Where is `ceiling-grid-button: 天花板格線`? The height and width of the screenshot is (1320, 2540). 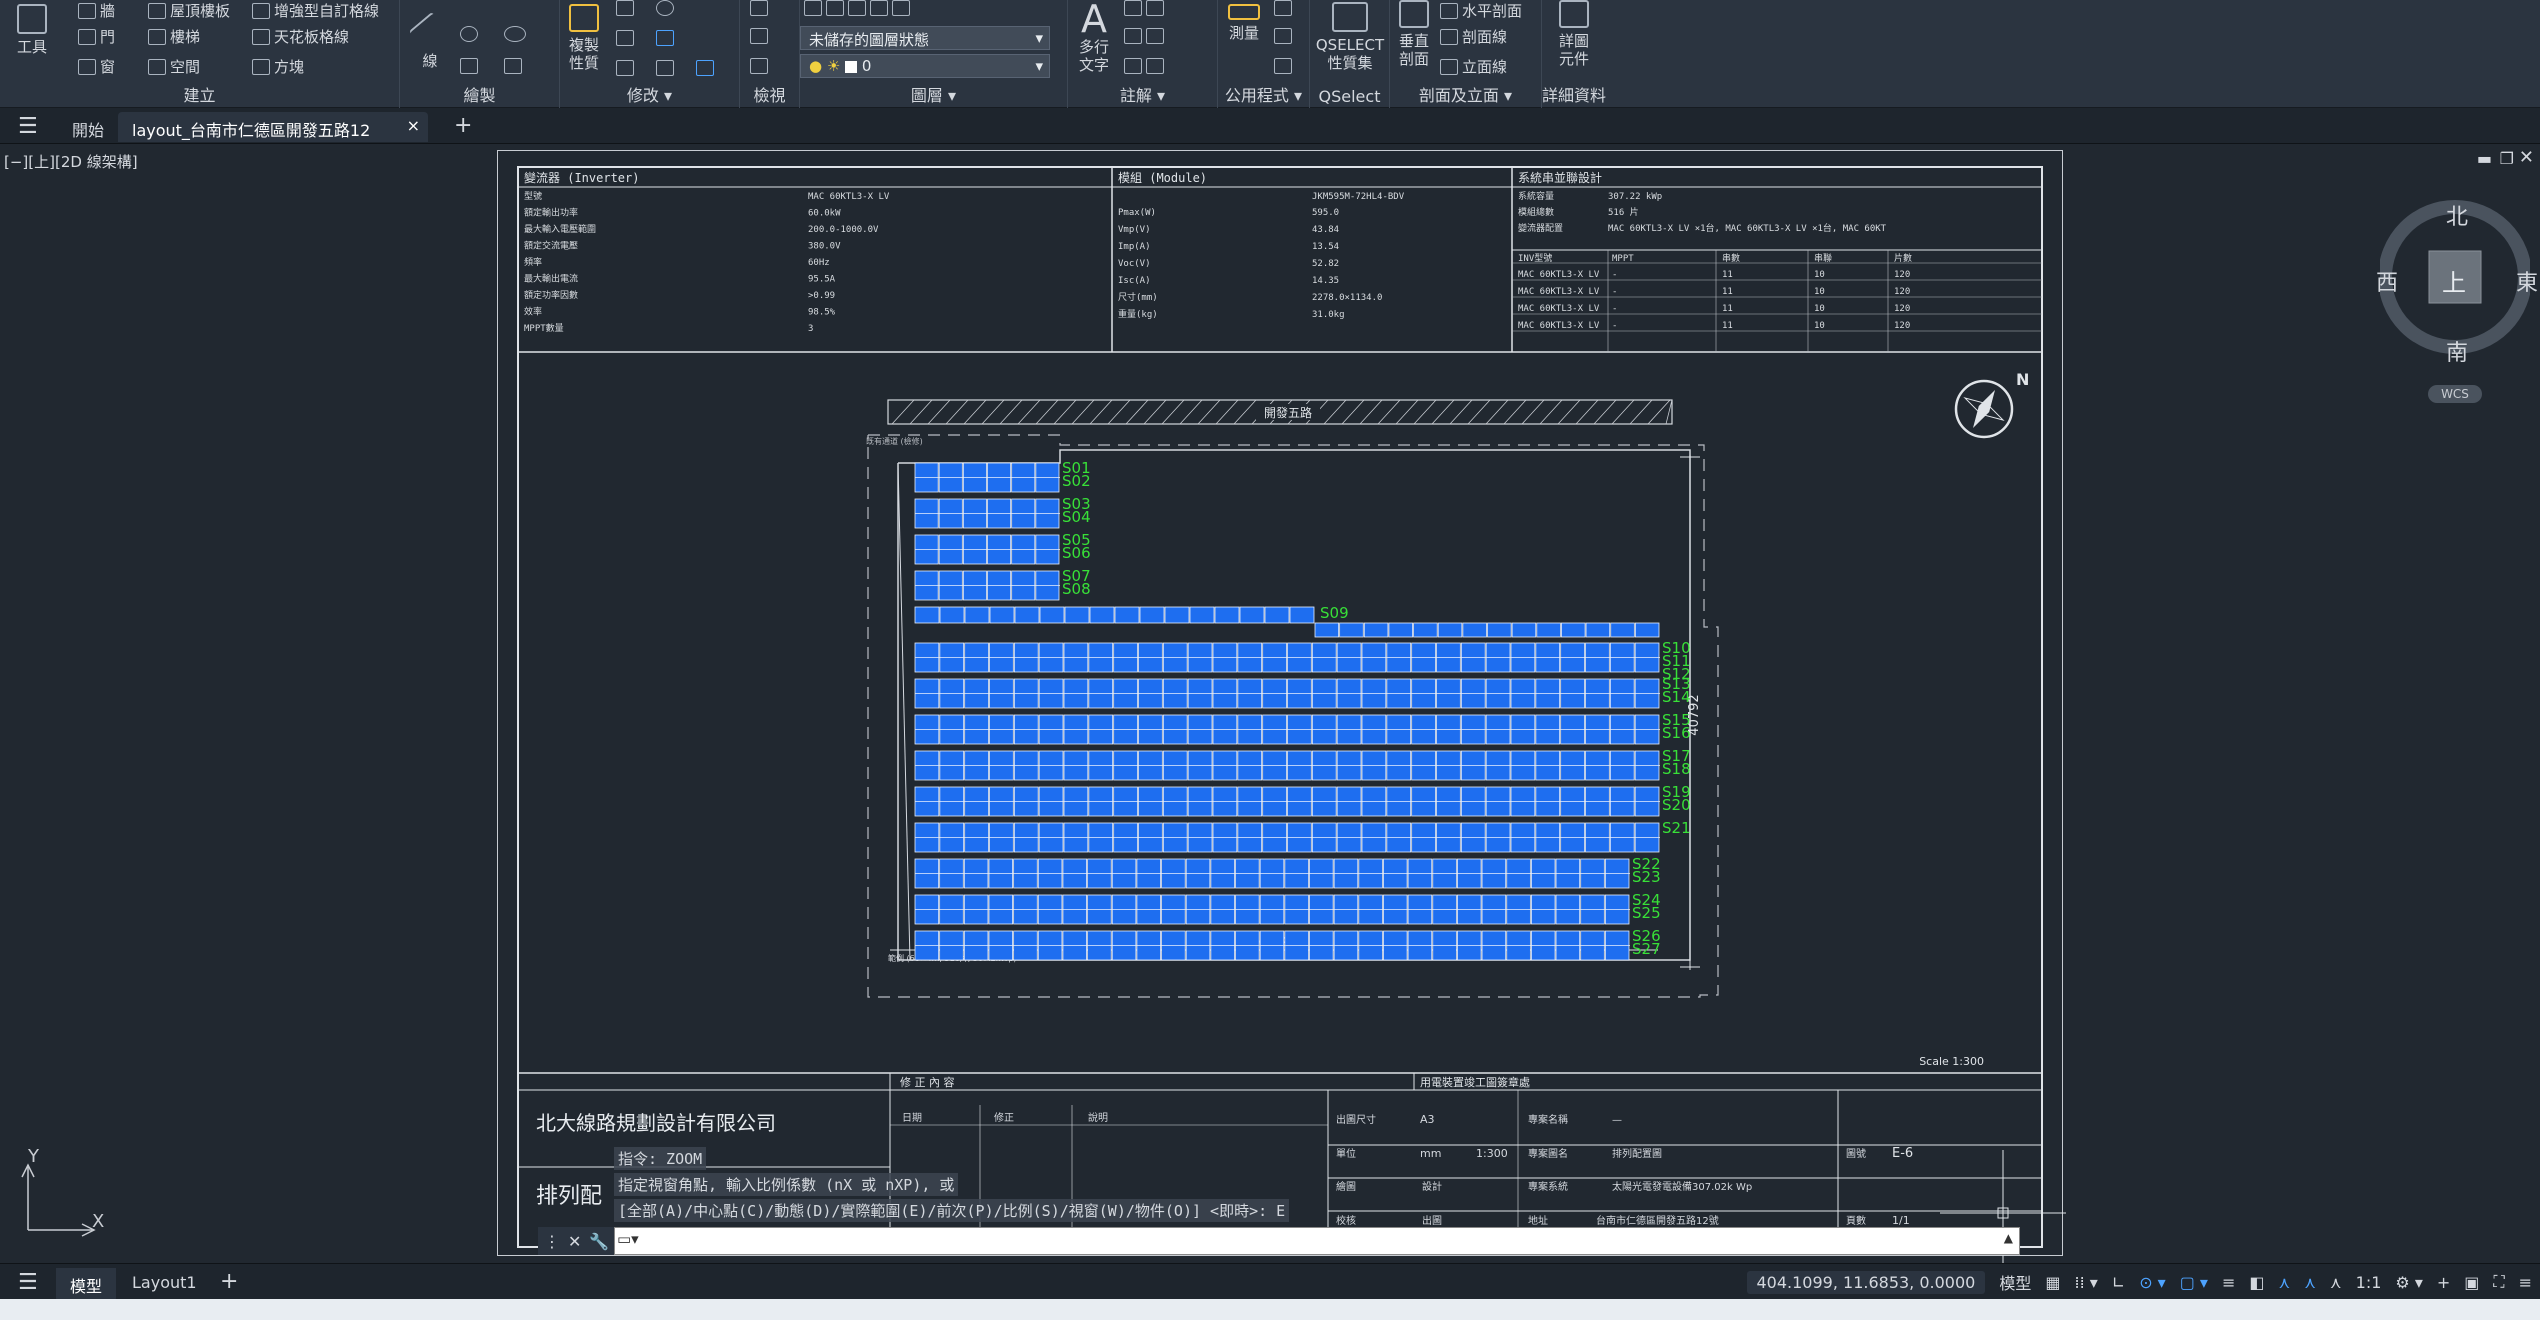 ceiling-grid-button: 天花板格線 is located at coordinates (300, 36).